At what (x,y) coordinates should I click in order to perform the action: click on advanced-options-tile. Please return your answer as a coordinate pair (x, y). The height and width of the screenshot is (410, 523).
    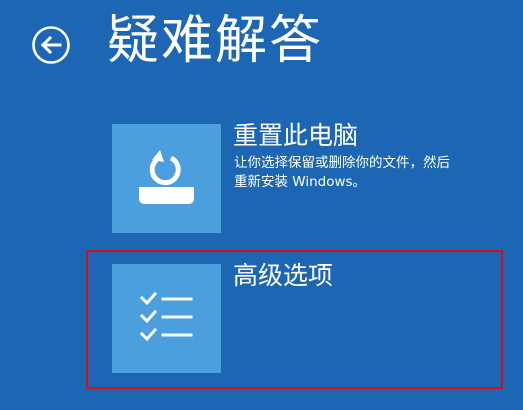
    Looking at the image, I should click on (166, 318).